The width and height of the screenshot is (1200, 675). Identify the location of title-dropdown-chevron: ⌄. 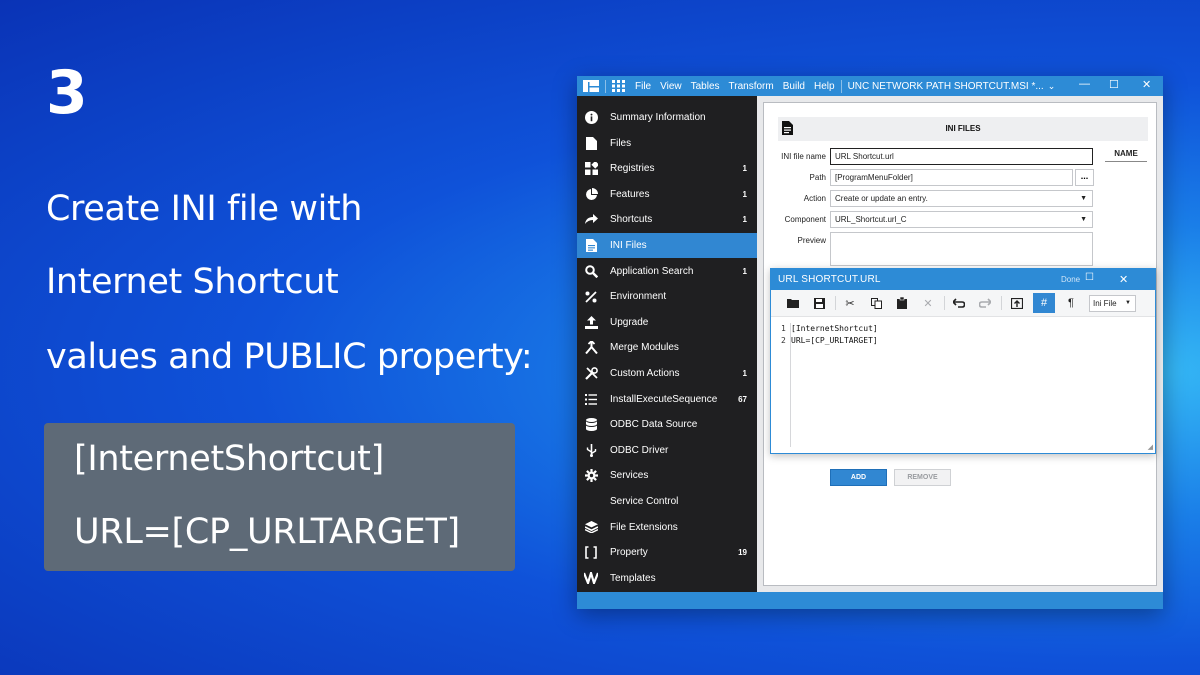
(1052, 86).